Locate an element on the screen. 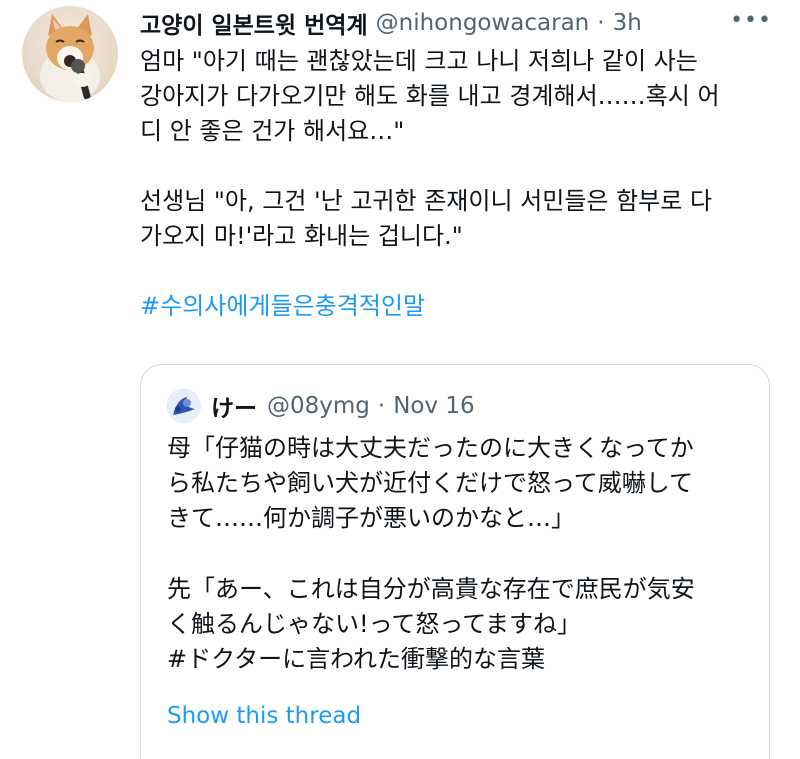 The image size is (800, 759). tweet-header: 고양이 일본트윗 번역계 @nihongowacaran · 3h ••• is located at coordinates (460, 23).